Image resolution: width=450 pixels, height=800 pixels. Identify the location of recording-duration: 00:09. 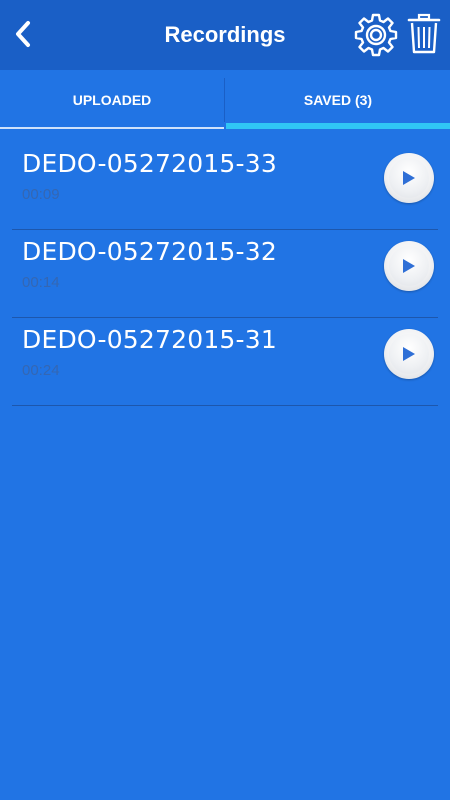
(41, 194).